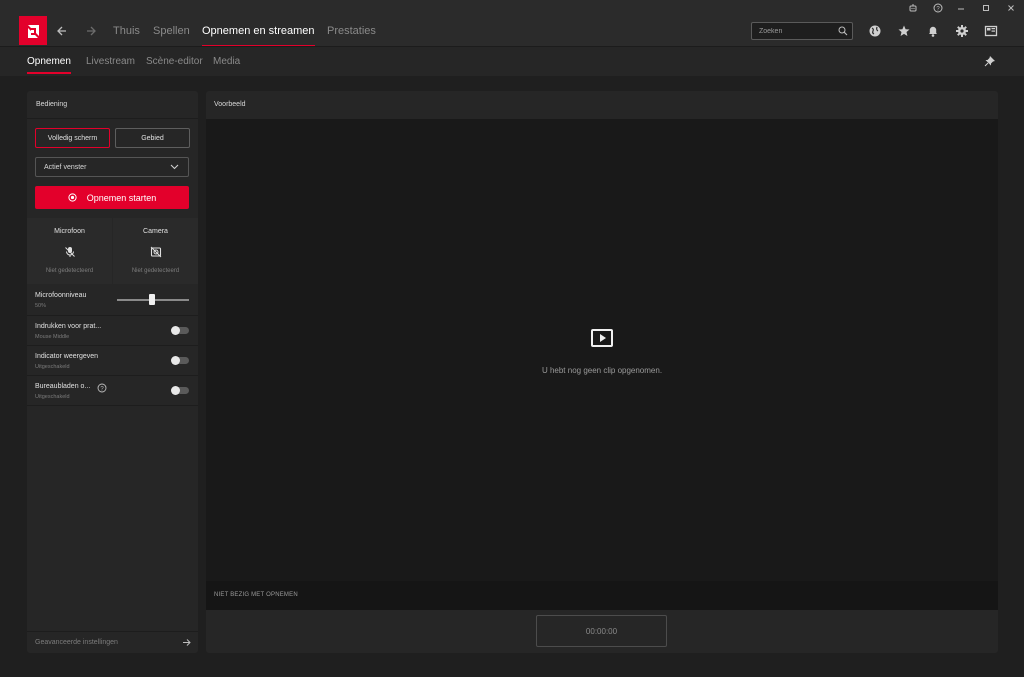 The height and width of the screenshot is (677, 1024). I want to click on arrow-right-icon, so click(186, 642).